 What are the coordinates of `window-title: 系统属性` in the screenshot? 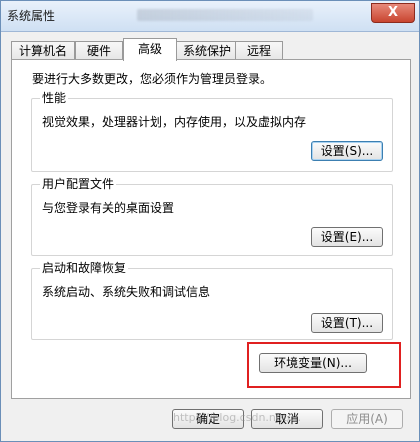 It's located at (31, 16).